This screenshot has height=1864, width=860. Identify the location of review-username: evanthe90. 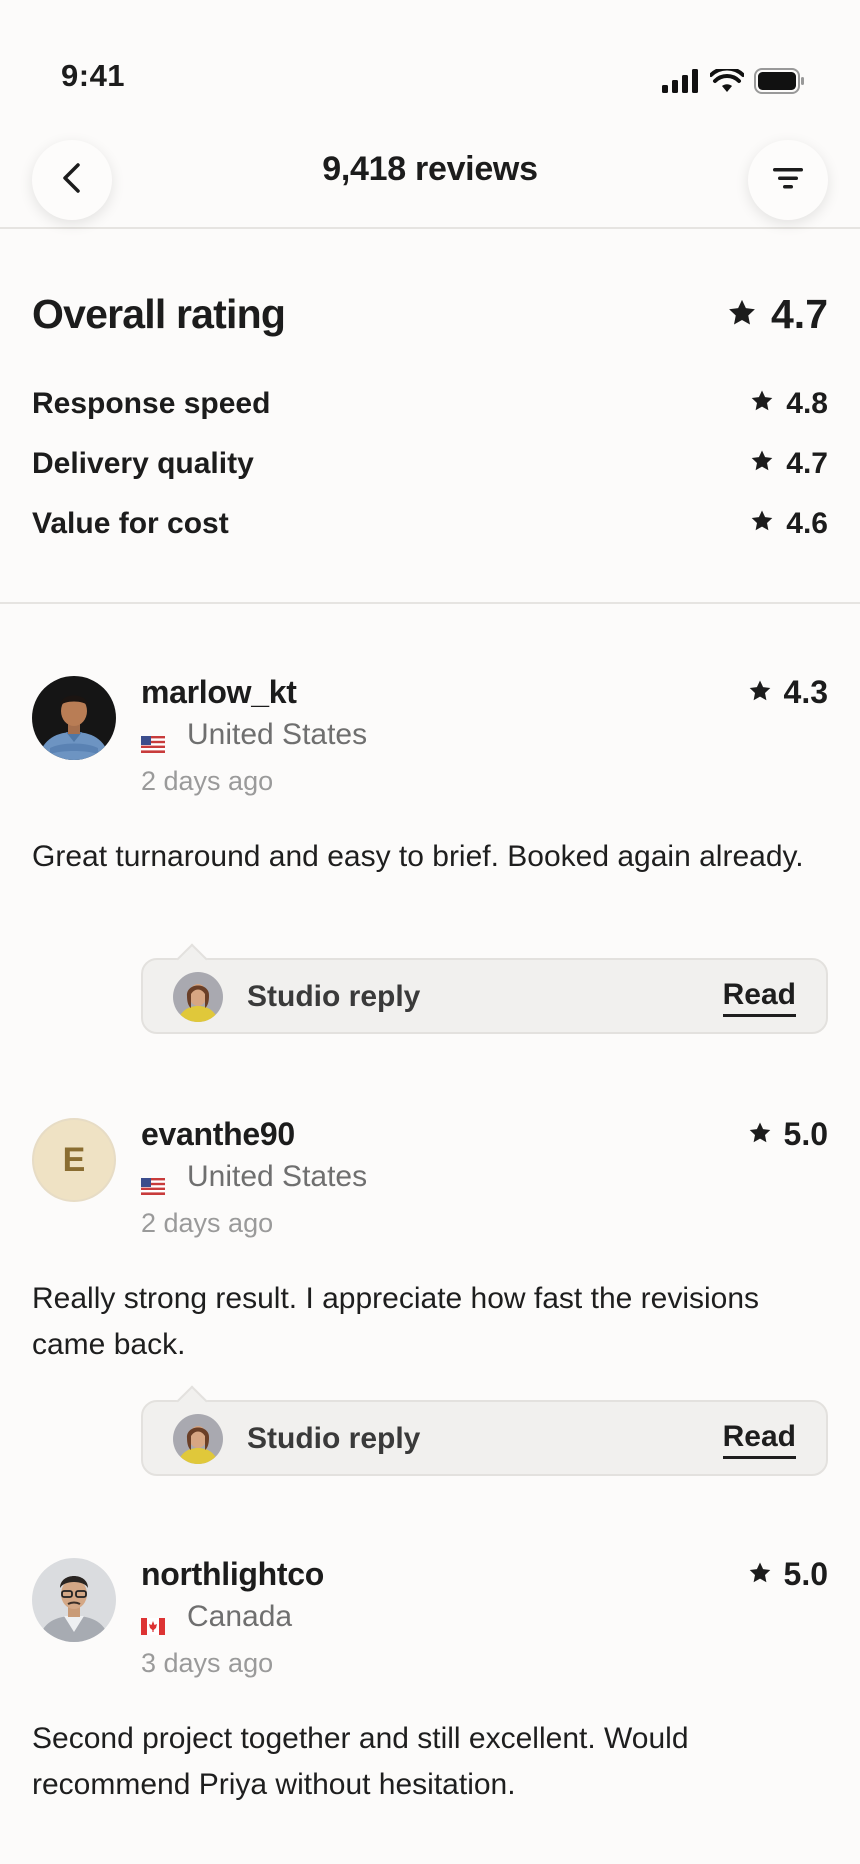
(218, 1134).